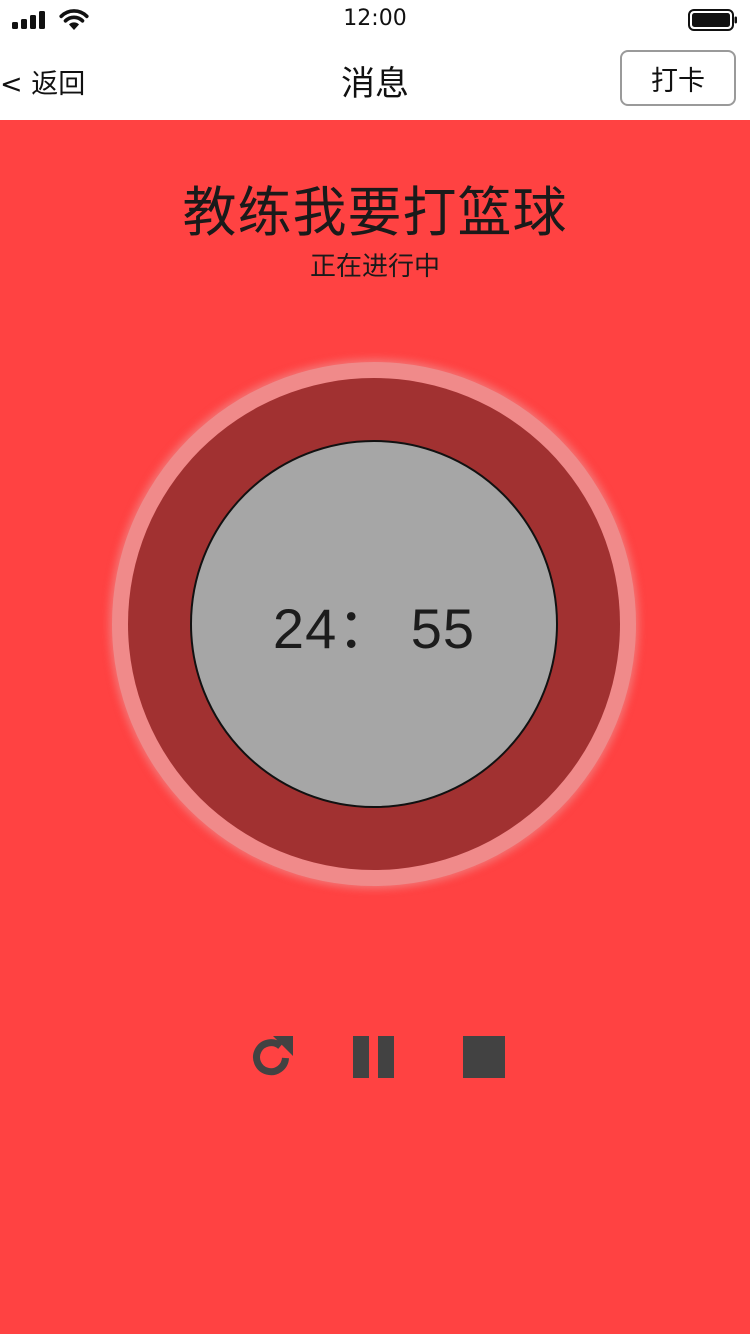  What do you see at coordinates (678, 78) in the screenshot?
I see `checkin-button: 打卡` at bounding box center [678, 78].